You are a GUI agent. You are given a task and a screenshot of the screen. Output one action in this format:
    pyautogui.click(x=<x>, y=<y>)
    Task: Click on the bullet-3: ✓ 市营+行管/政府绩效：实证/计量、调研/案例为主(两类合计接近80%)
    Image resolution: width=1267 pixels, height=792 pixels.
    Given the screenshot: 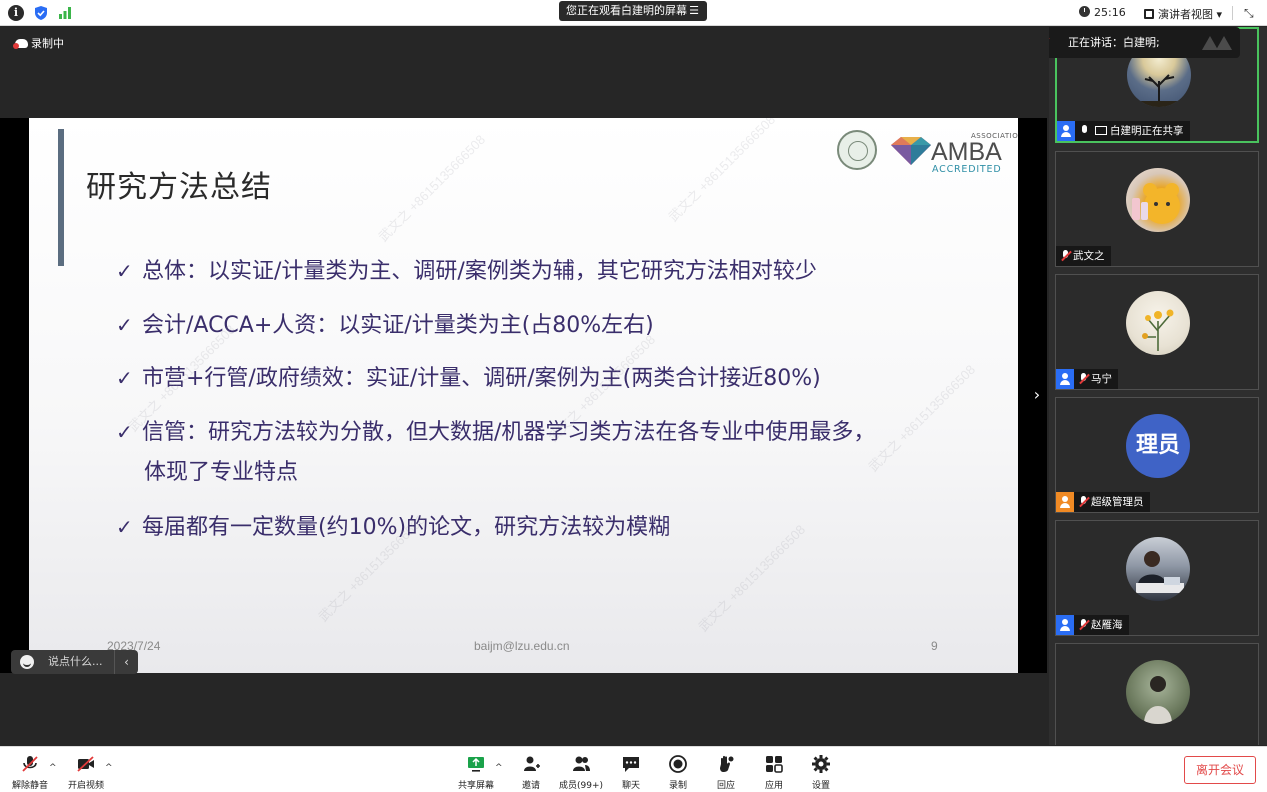 What is the action you would take?
    pyautogui.click(x=468, y=378)
    